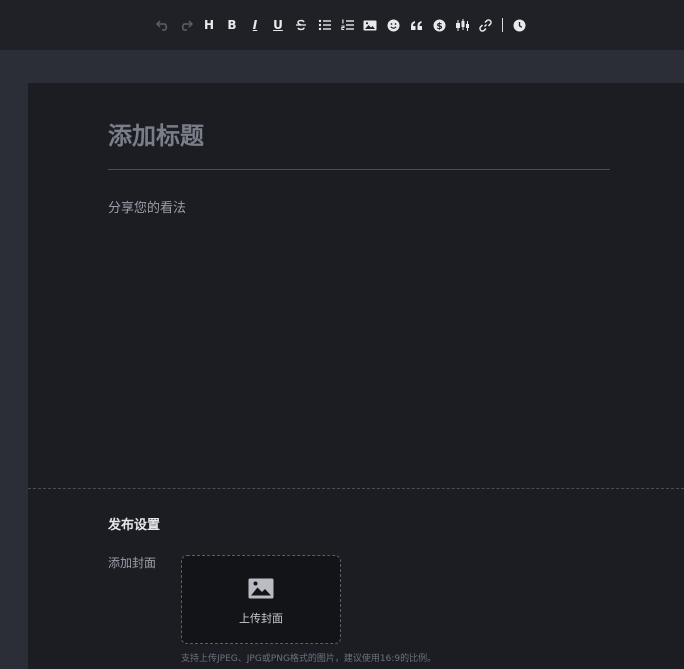 Image resolution: width=684 pixels, height=669 pixels. Describe the element at coordinates (502, 25) in the screenshot. I see `toolbar-separator` at that location.